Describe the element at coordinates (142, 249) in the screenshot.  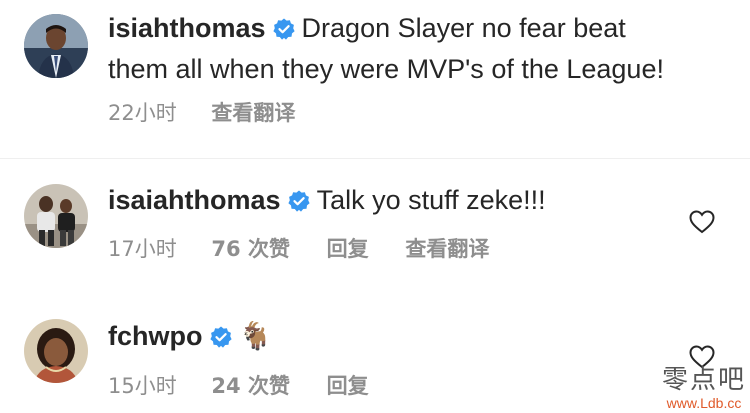
I see `comment-timestamp: 17小时` at that location.